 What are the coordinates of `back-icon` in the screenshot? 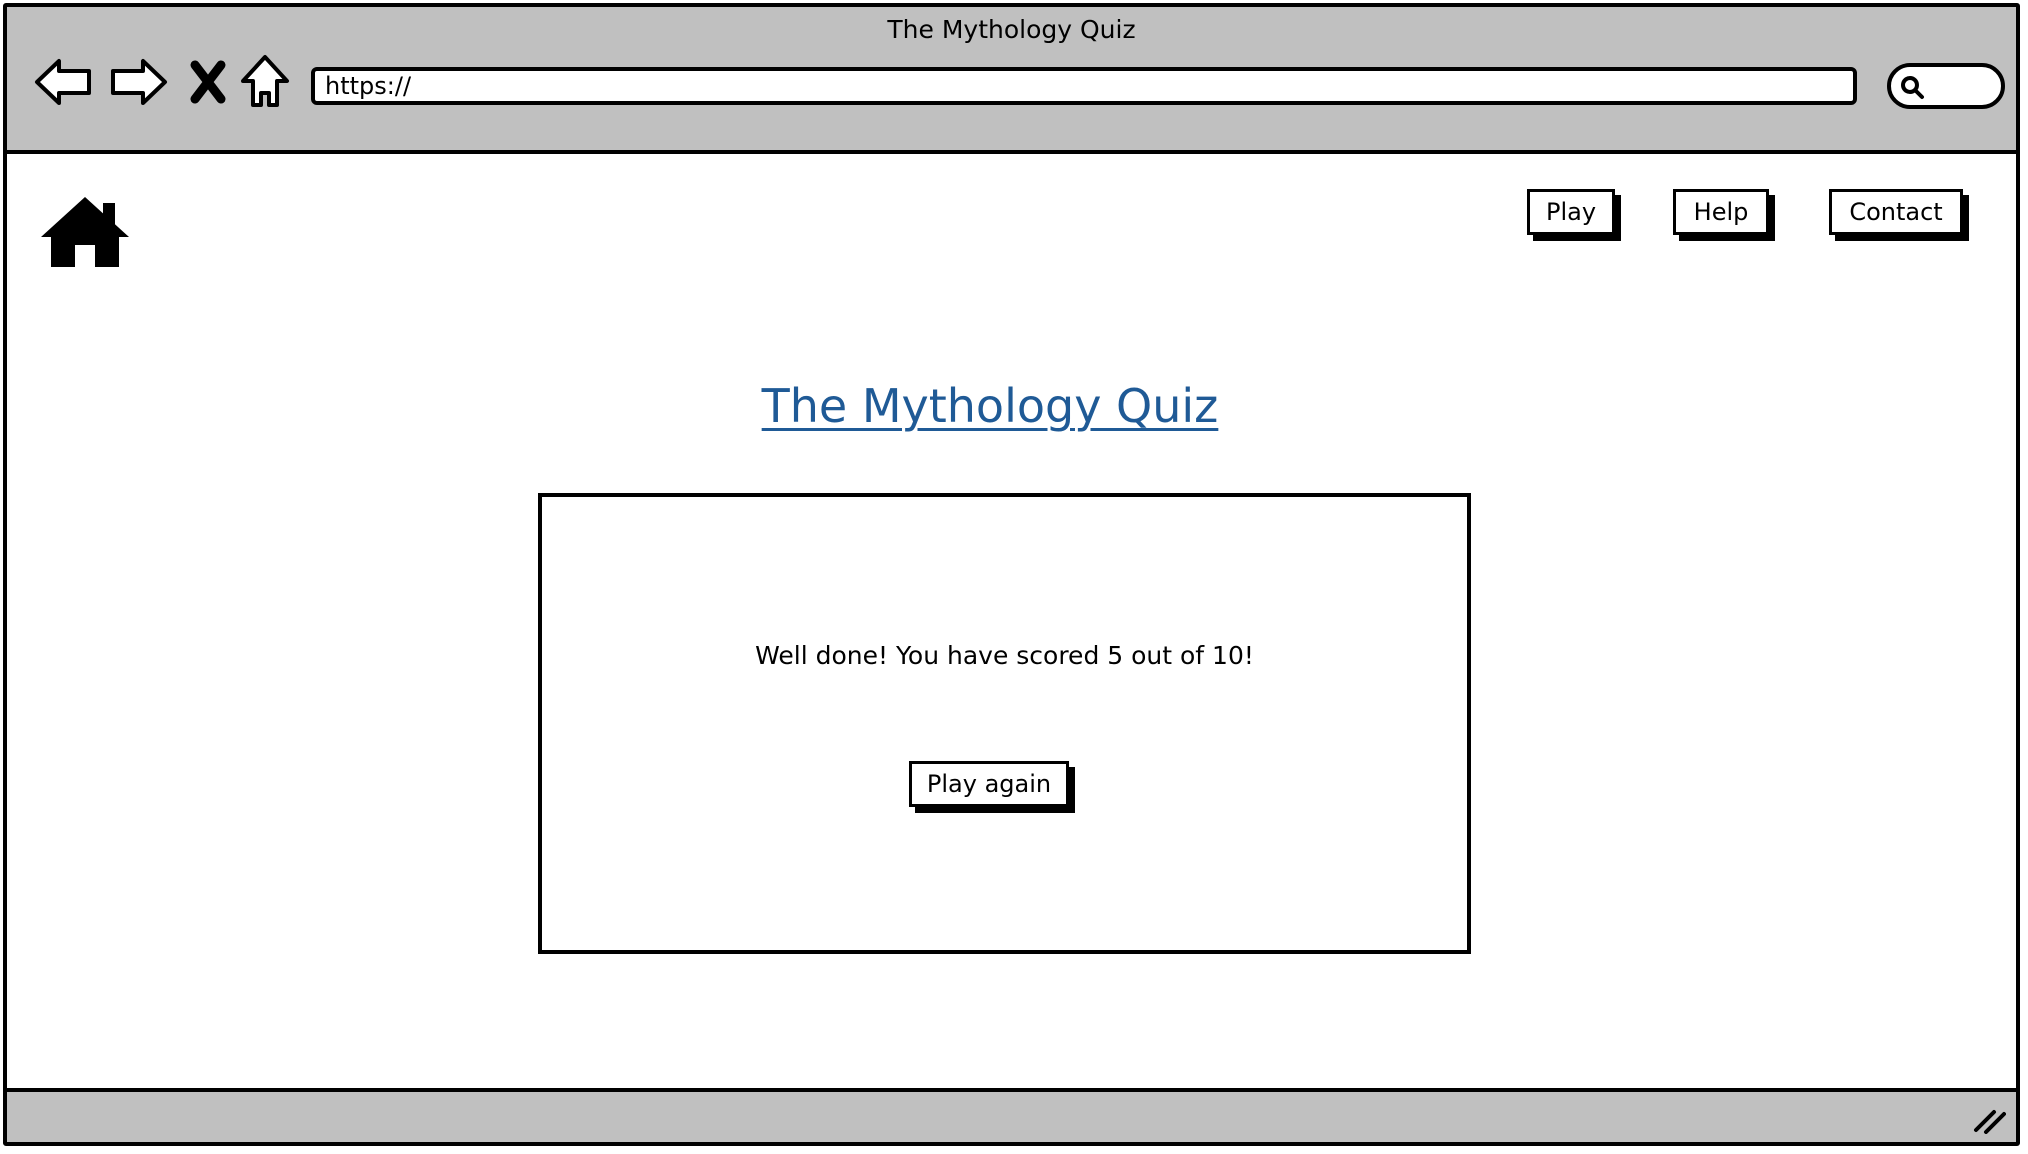 It's located at (64, 82).